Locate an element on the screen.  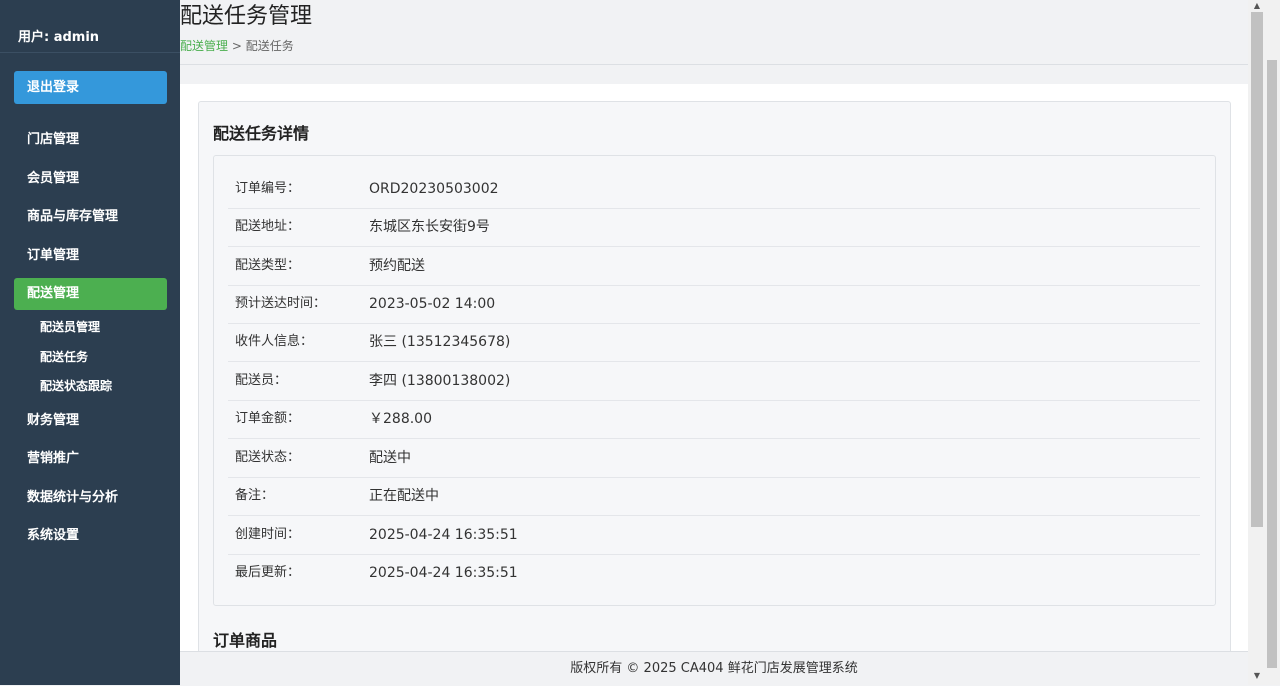
page-title: 配送任务管理 is located at coordinates (246, 16).